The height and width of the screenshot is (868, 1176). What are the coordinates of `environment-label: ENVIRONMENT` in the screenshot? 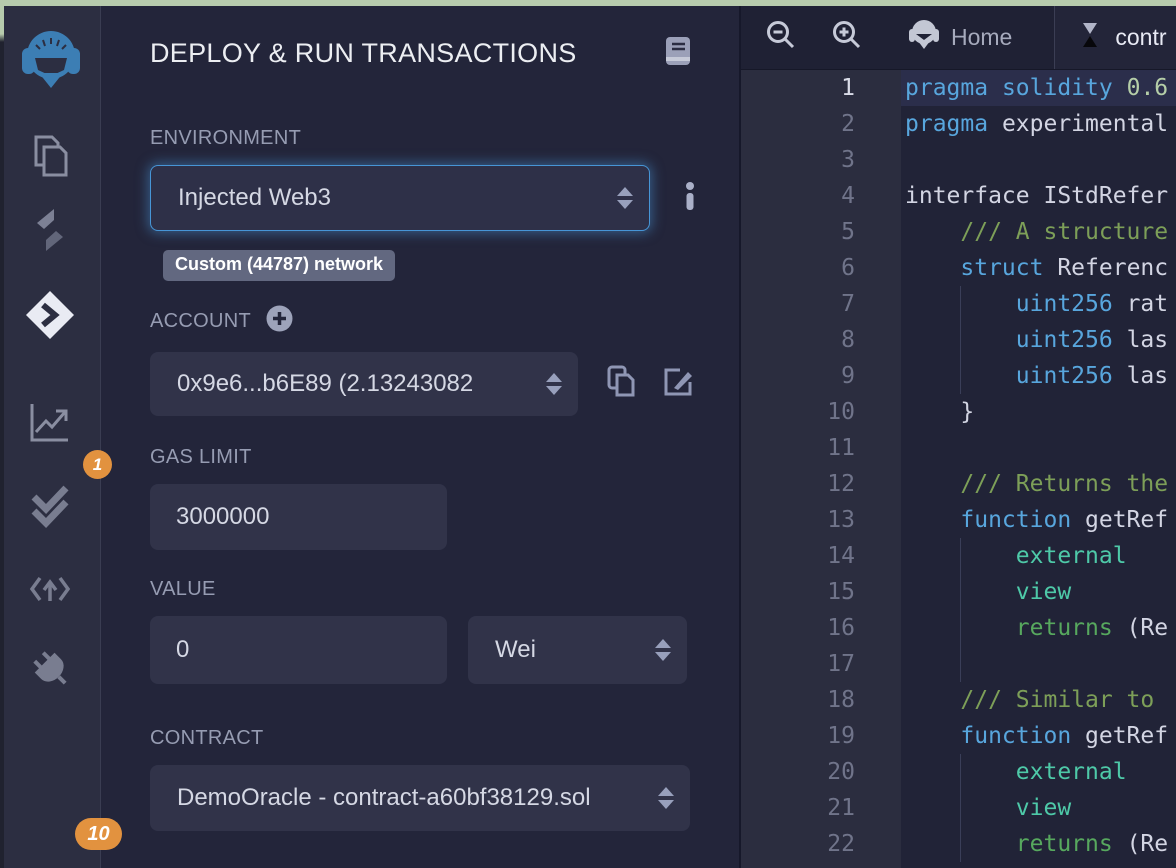 It's located at (226, 138).